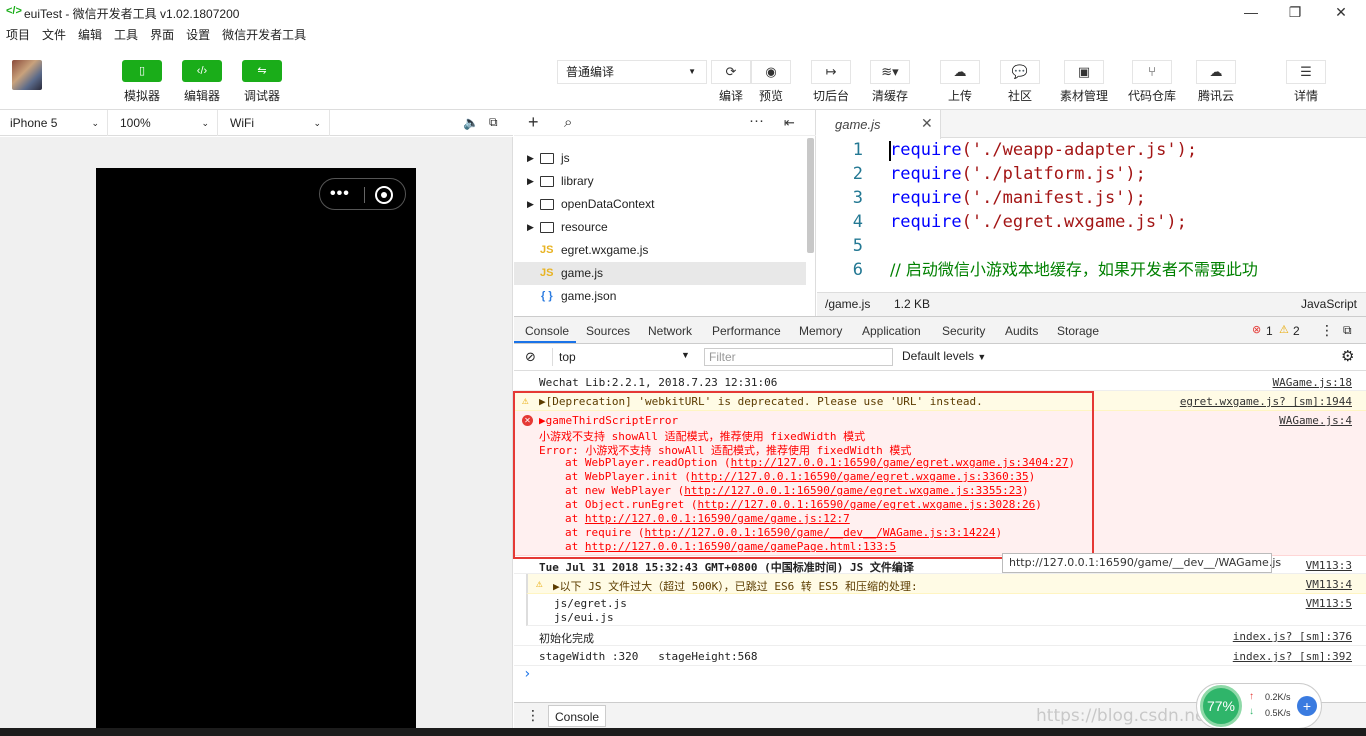  I want to click on source-link: VM113:5, so click(1329, 603).